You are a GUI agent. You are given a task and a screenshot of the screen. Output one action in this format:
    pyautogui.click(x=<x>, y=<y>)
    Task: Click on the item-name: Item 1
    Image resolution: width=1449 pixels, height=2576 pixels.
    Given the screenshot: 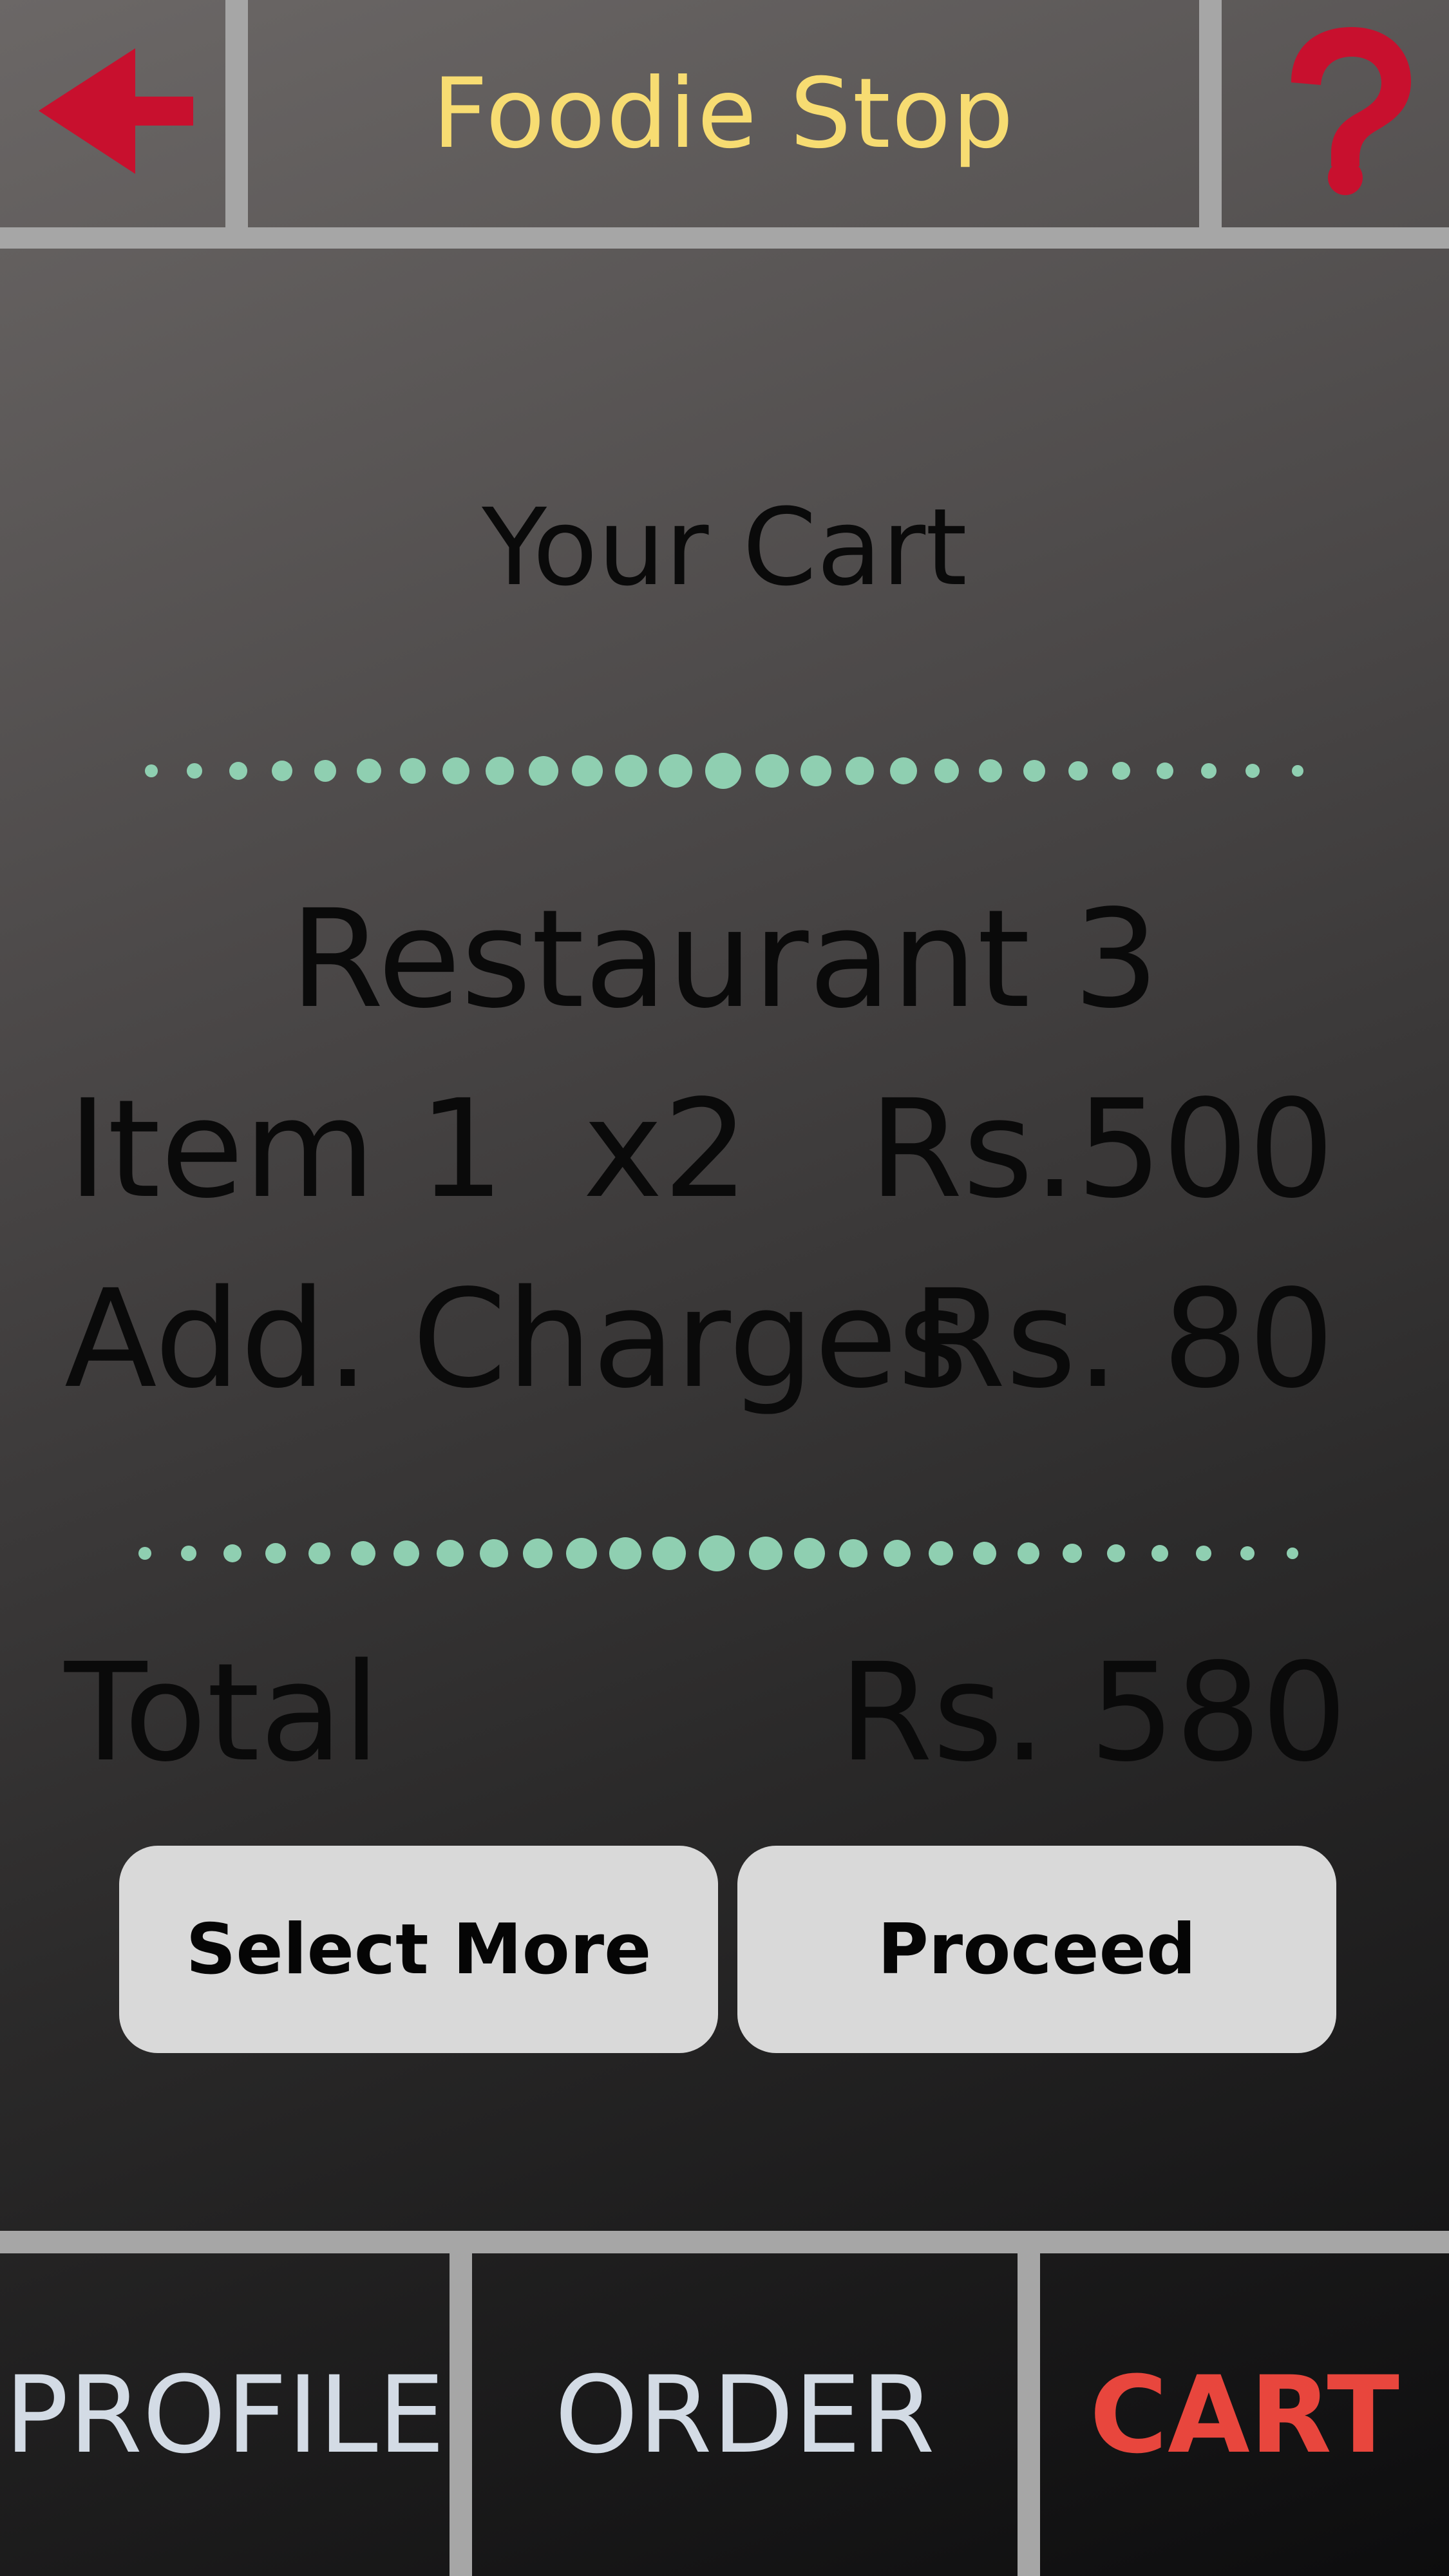 What is the action you would take?
    pyautogui.click(x=286, y=1149)
    